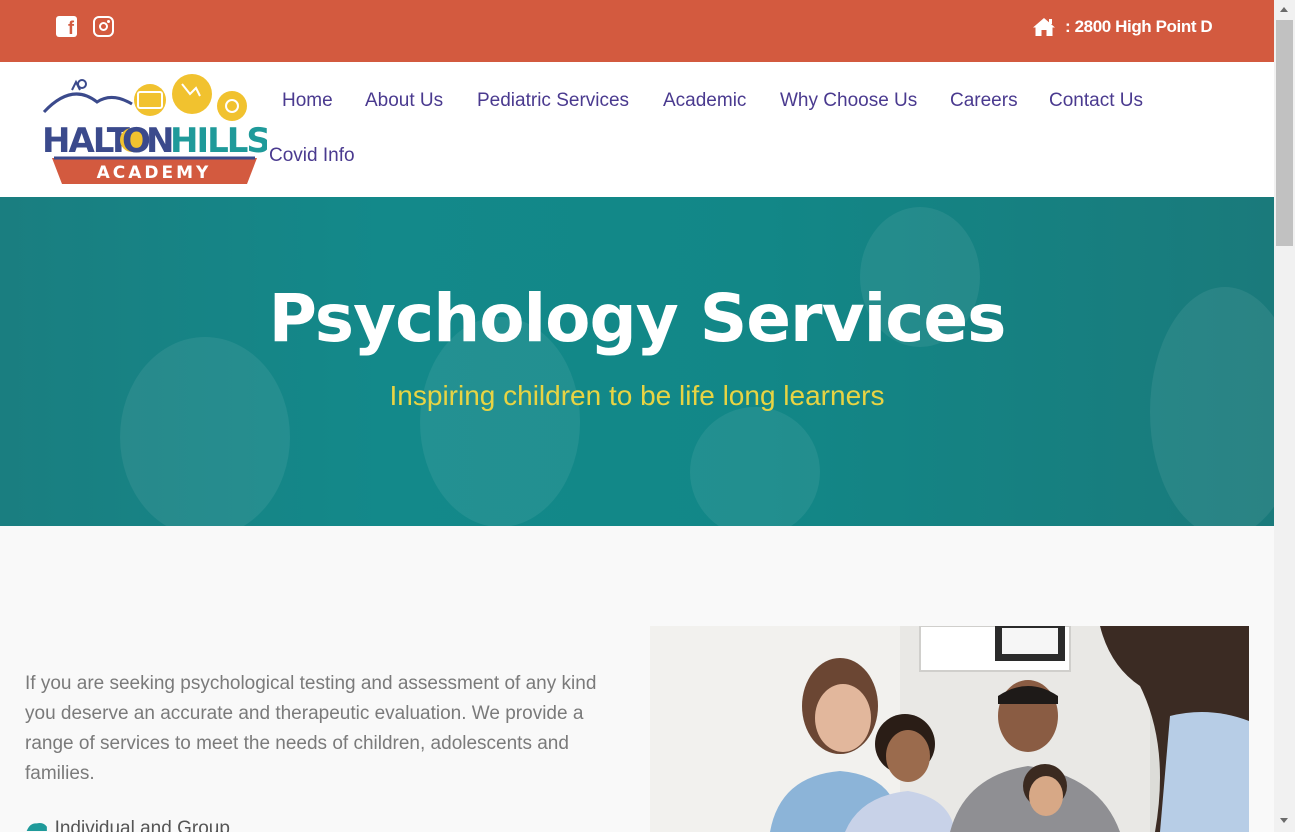  What do you see at coordinates (66, 27) in the screenshot?
I see `facebook-icon: f` at bounding box center [66, 27].